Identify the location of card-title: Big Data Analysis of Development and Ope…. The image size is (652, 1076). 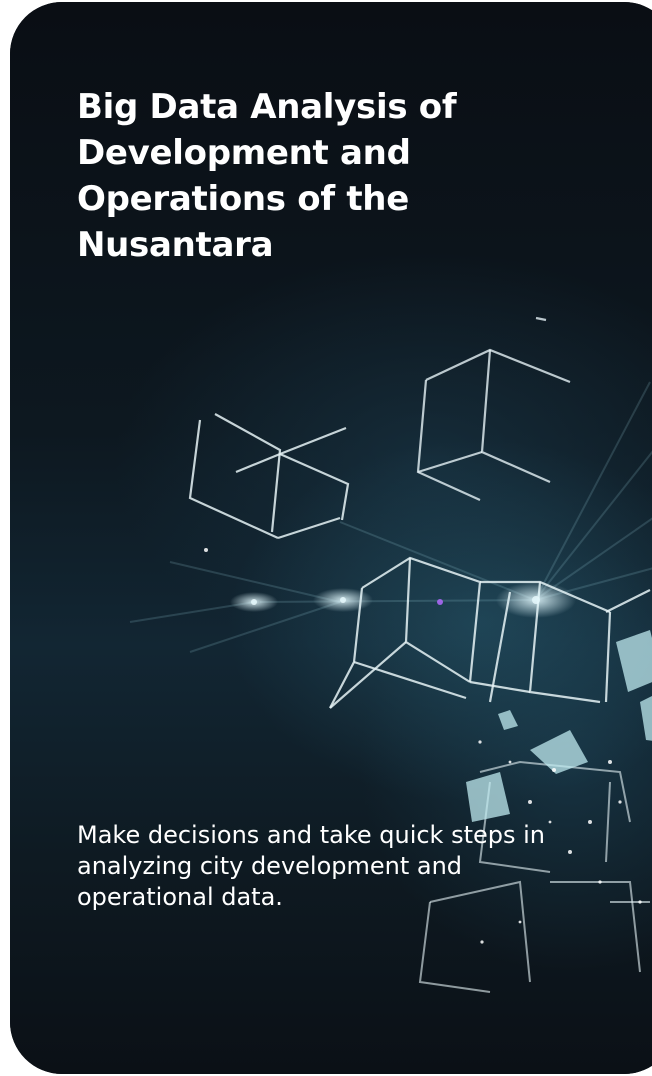
(267, 176).